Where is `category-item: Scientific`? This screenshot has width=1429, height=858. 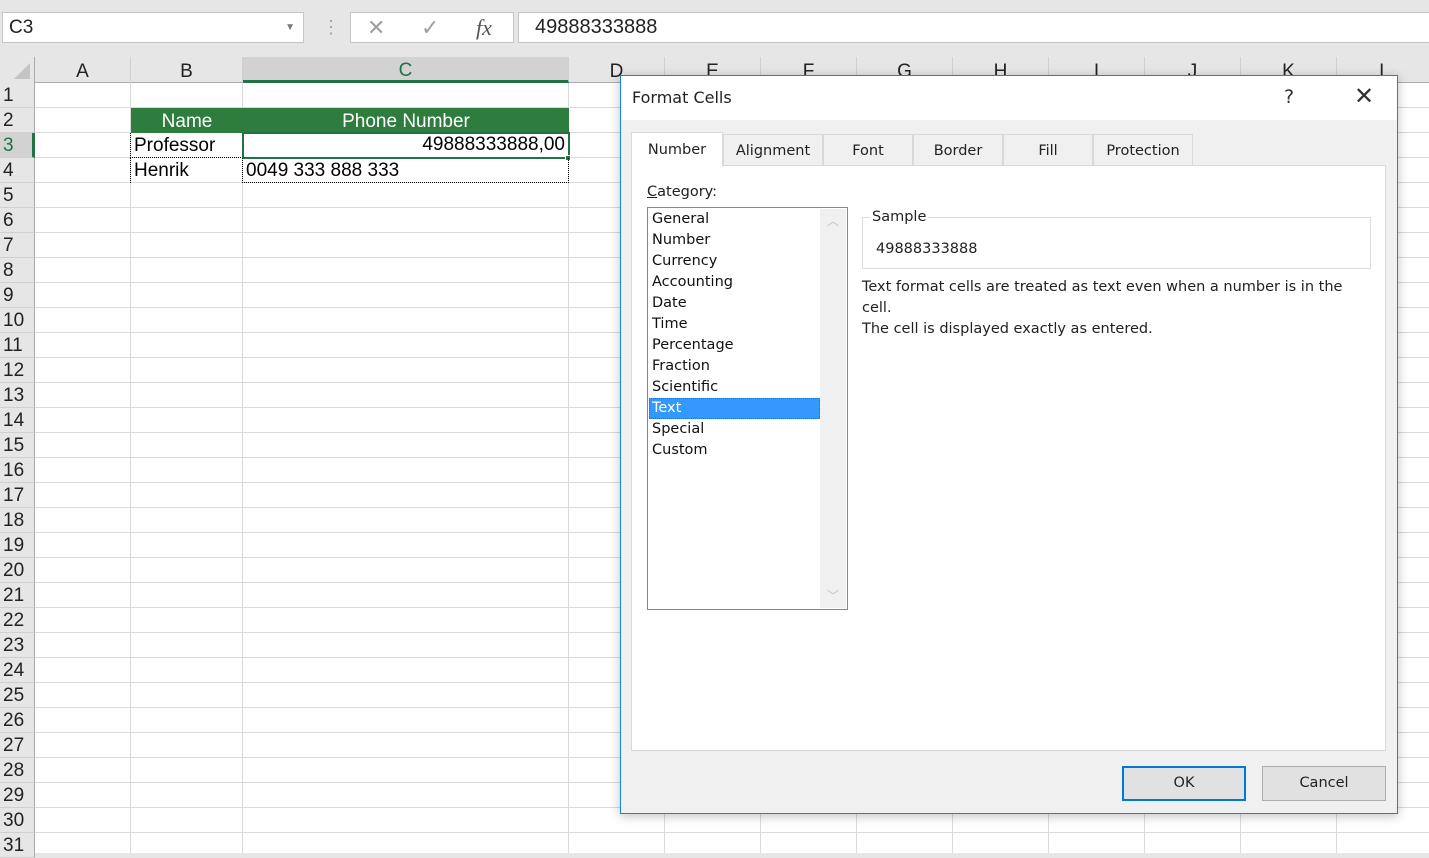
category-item: Scientific is located at coordinates (734, 387).